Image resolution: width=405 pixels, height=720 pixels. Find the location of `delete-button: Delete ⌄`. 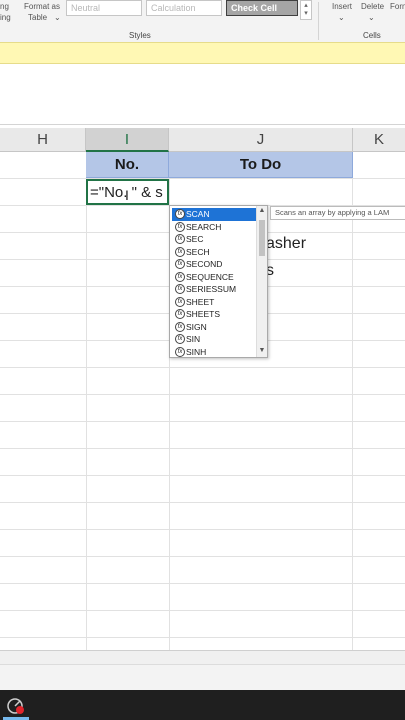

delete-button: Delete ⌄ is located at coordinates (373, 13).